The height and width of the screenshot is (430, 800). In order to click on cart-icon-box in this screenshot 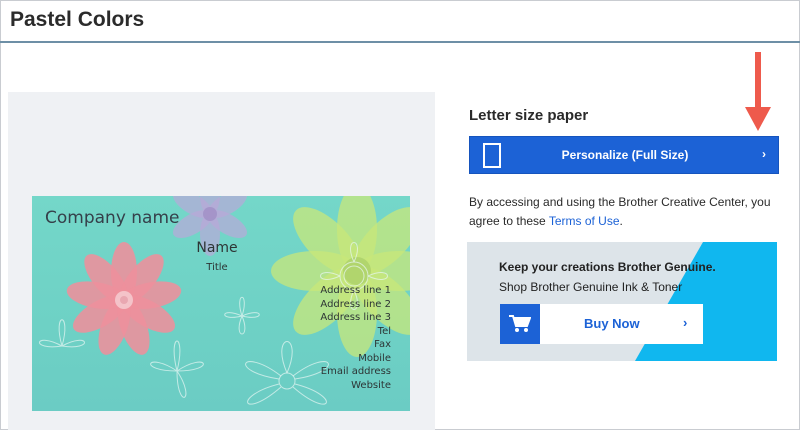, I will do `click(520, 324)`.